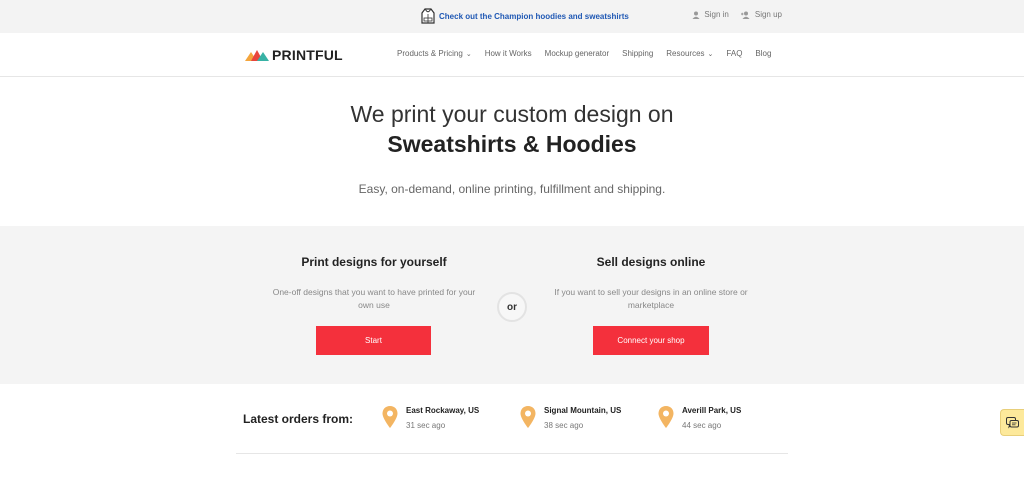  Describe the element at coordinates (685, 53) in the screenshot. I see `nav-item-label: Resources` at that location.